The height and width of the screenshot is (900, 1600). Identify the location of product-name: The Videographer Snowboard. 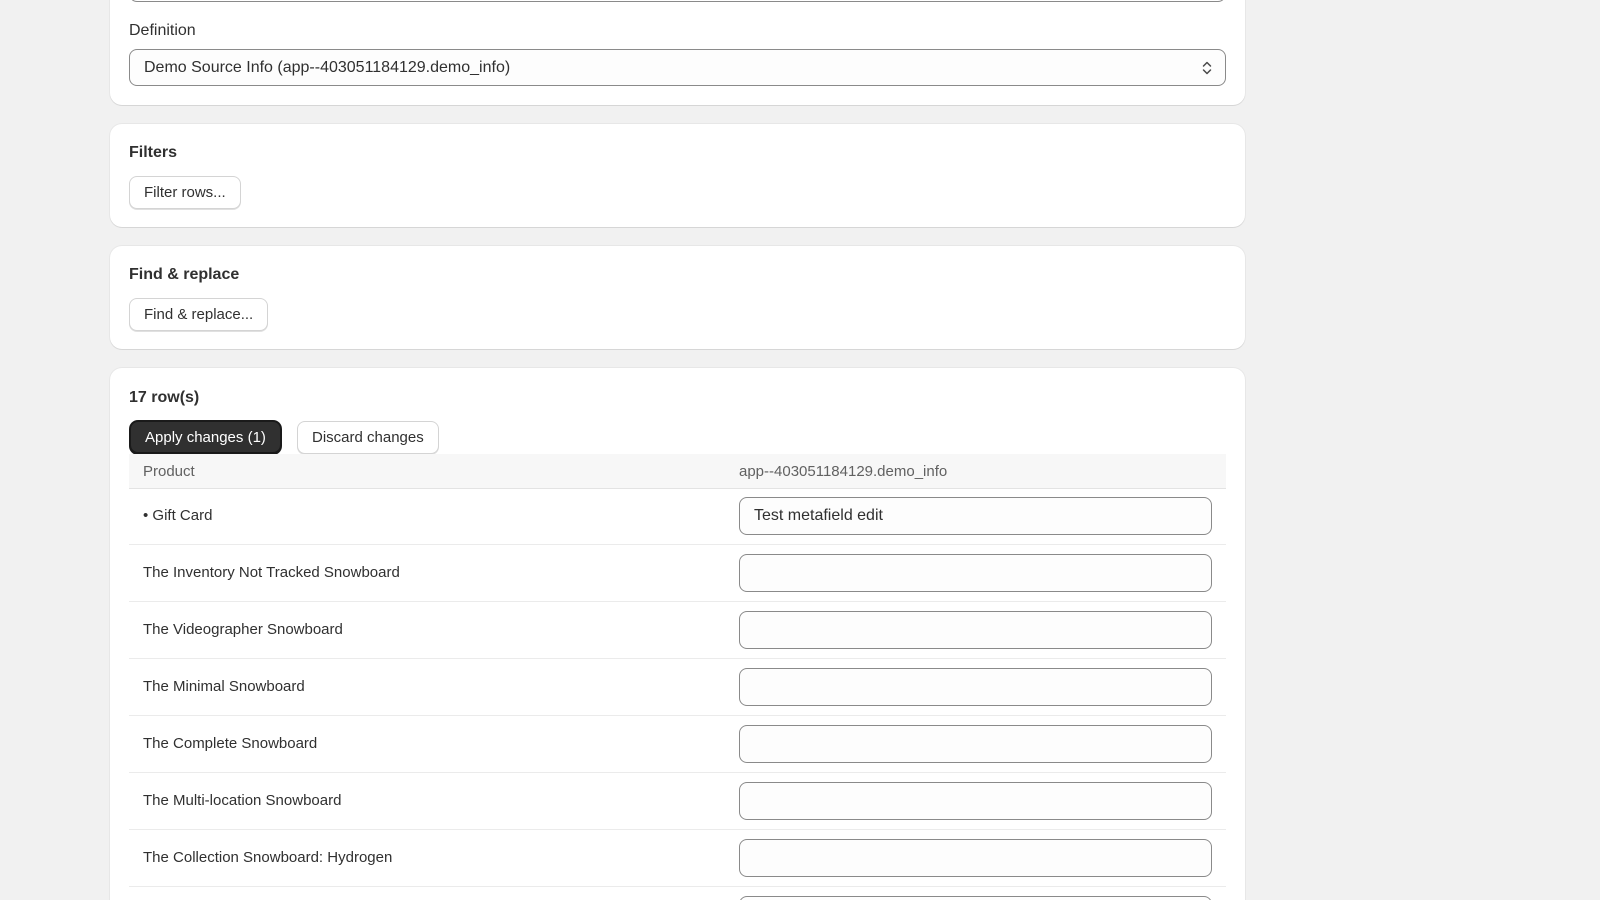
(243, 629).